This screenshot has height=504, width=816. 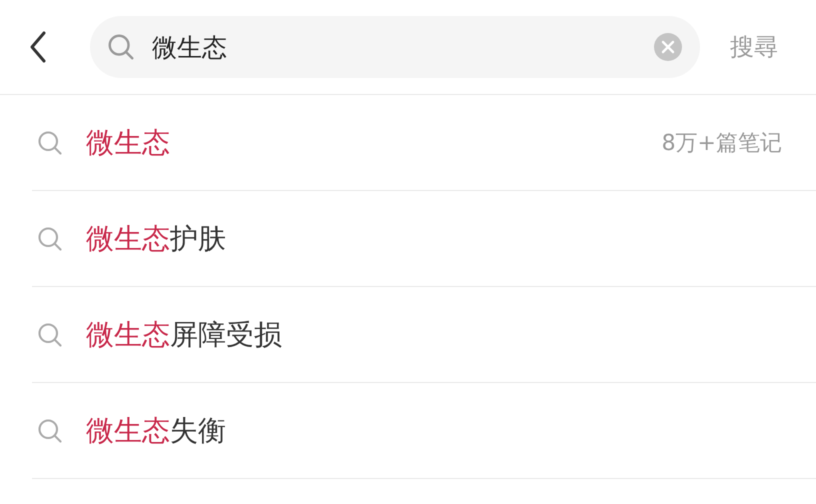 I want to click on query-text: 微生态, so click(x=190, y=48).